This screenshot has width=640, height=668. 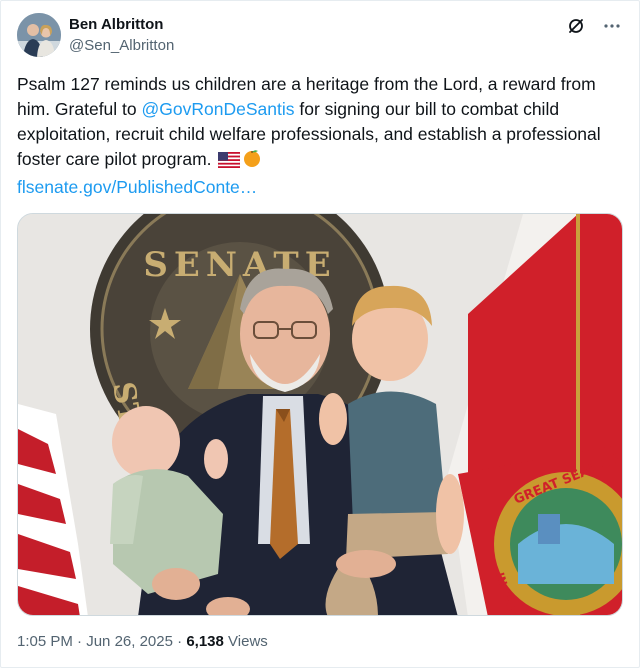 I want to click on author-names: Ben Albritton @Sen_Albritton, so click(x=121, y=35).